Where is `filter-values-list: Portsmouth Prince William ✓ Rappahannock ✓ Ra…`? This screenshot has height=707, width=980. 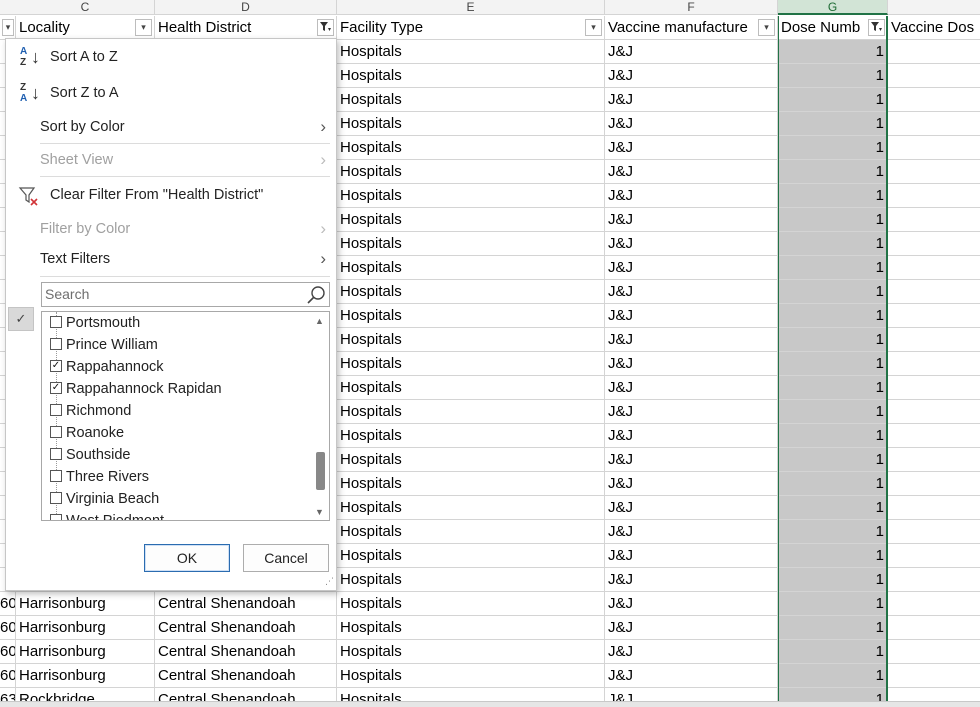 filter-values-list: Portsmouth Prince William ✓ Rappahannock ✓ Ra… is located at coordinates (185, 416).